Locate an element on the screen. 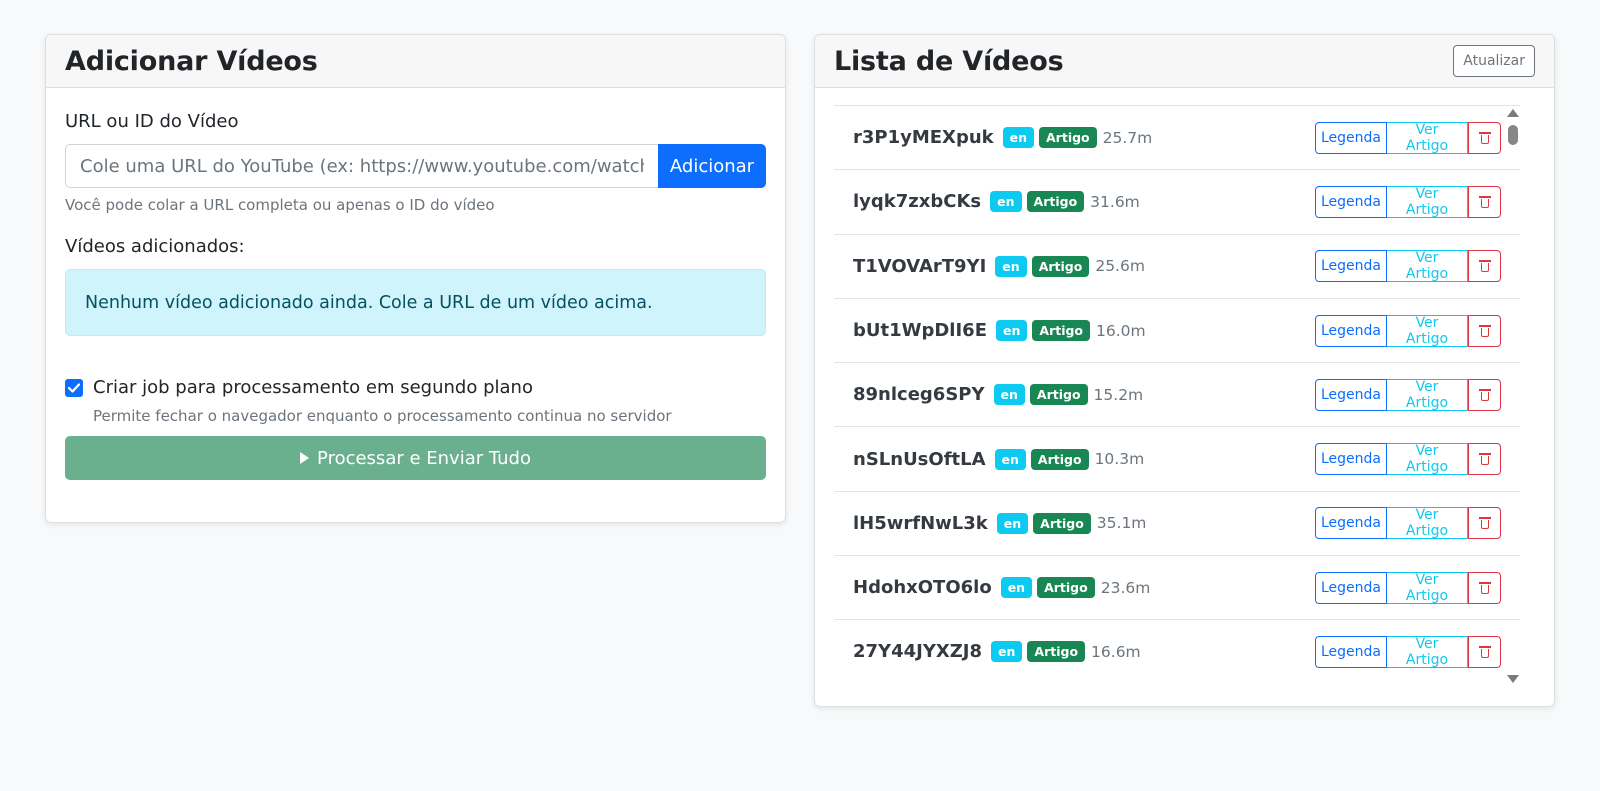 The height and width of the screenshot is (791, 1600). add-video-button: Adicionar is located at coordinates (712, 166).